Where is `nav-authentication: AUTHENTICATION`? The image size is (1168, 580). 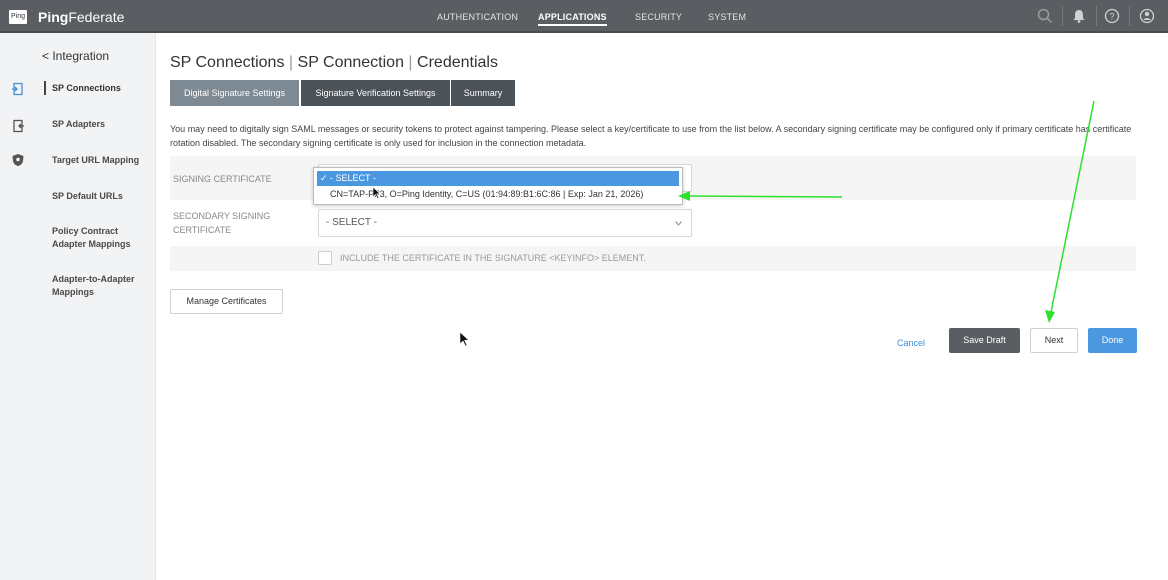
nav-authentication: AUTHENTICATION is located at coordinates (477, 17).